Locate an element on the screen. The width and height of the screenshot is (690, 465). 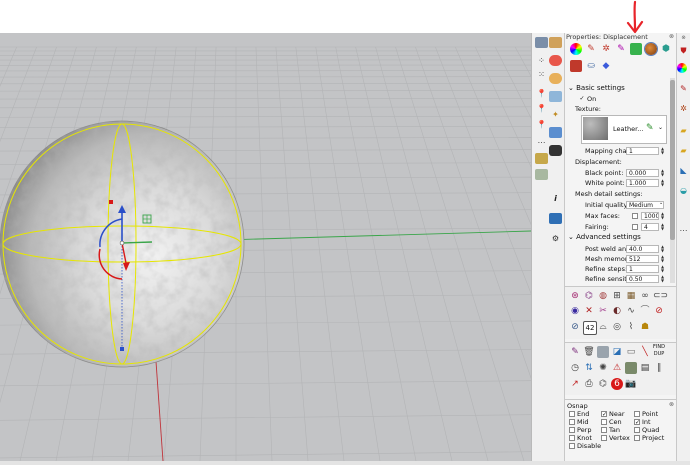
clock-icon: ◷ is located at coordinates (575, 368).